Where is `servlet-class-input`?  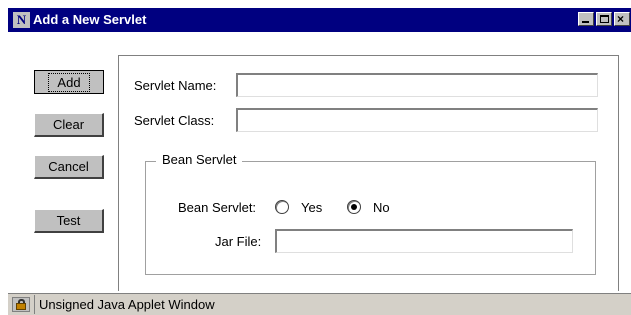
servlet-class-input is located at coordinates (417, 120).